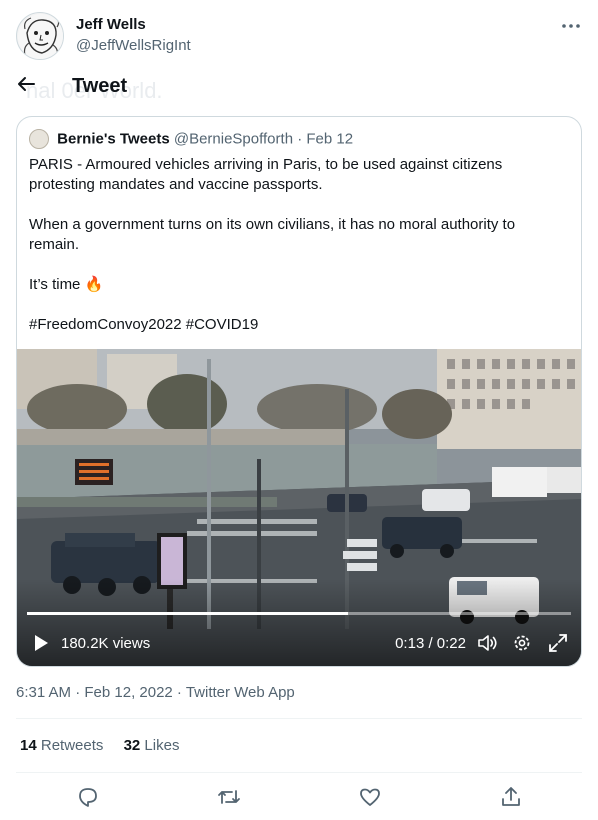 This screenshot has width=598, height=820. Describe the element at coordinates (187, 613) in the screenshot. I see `video-progress-fill` at that location.